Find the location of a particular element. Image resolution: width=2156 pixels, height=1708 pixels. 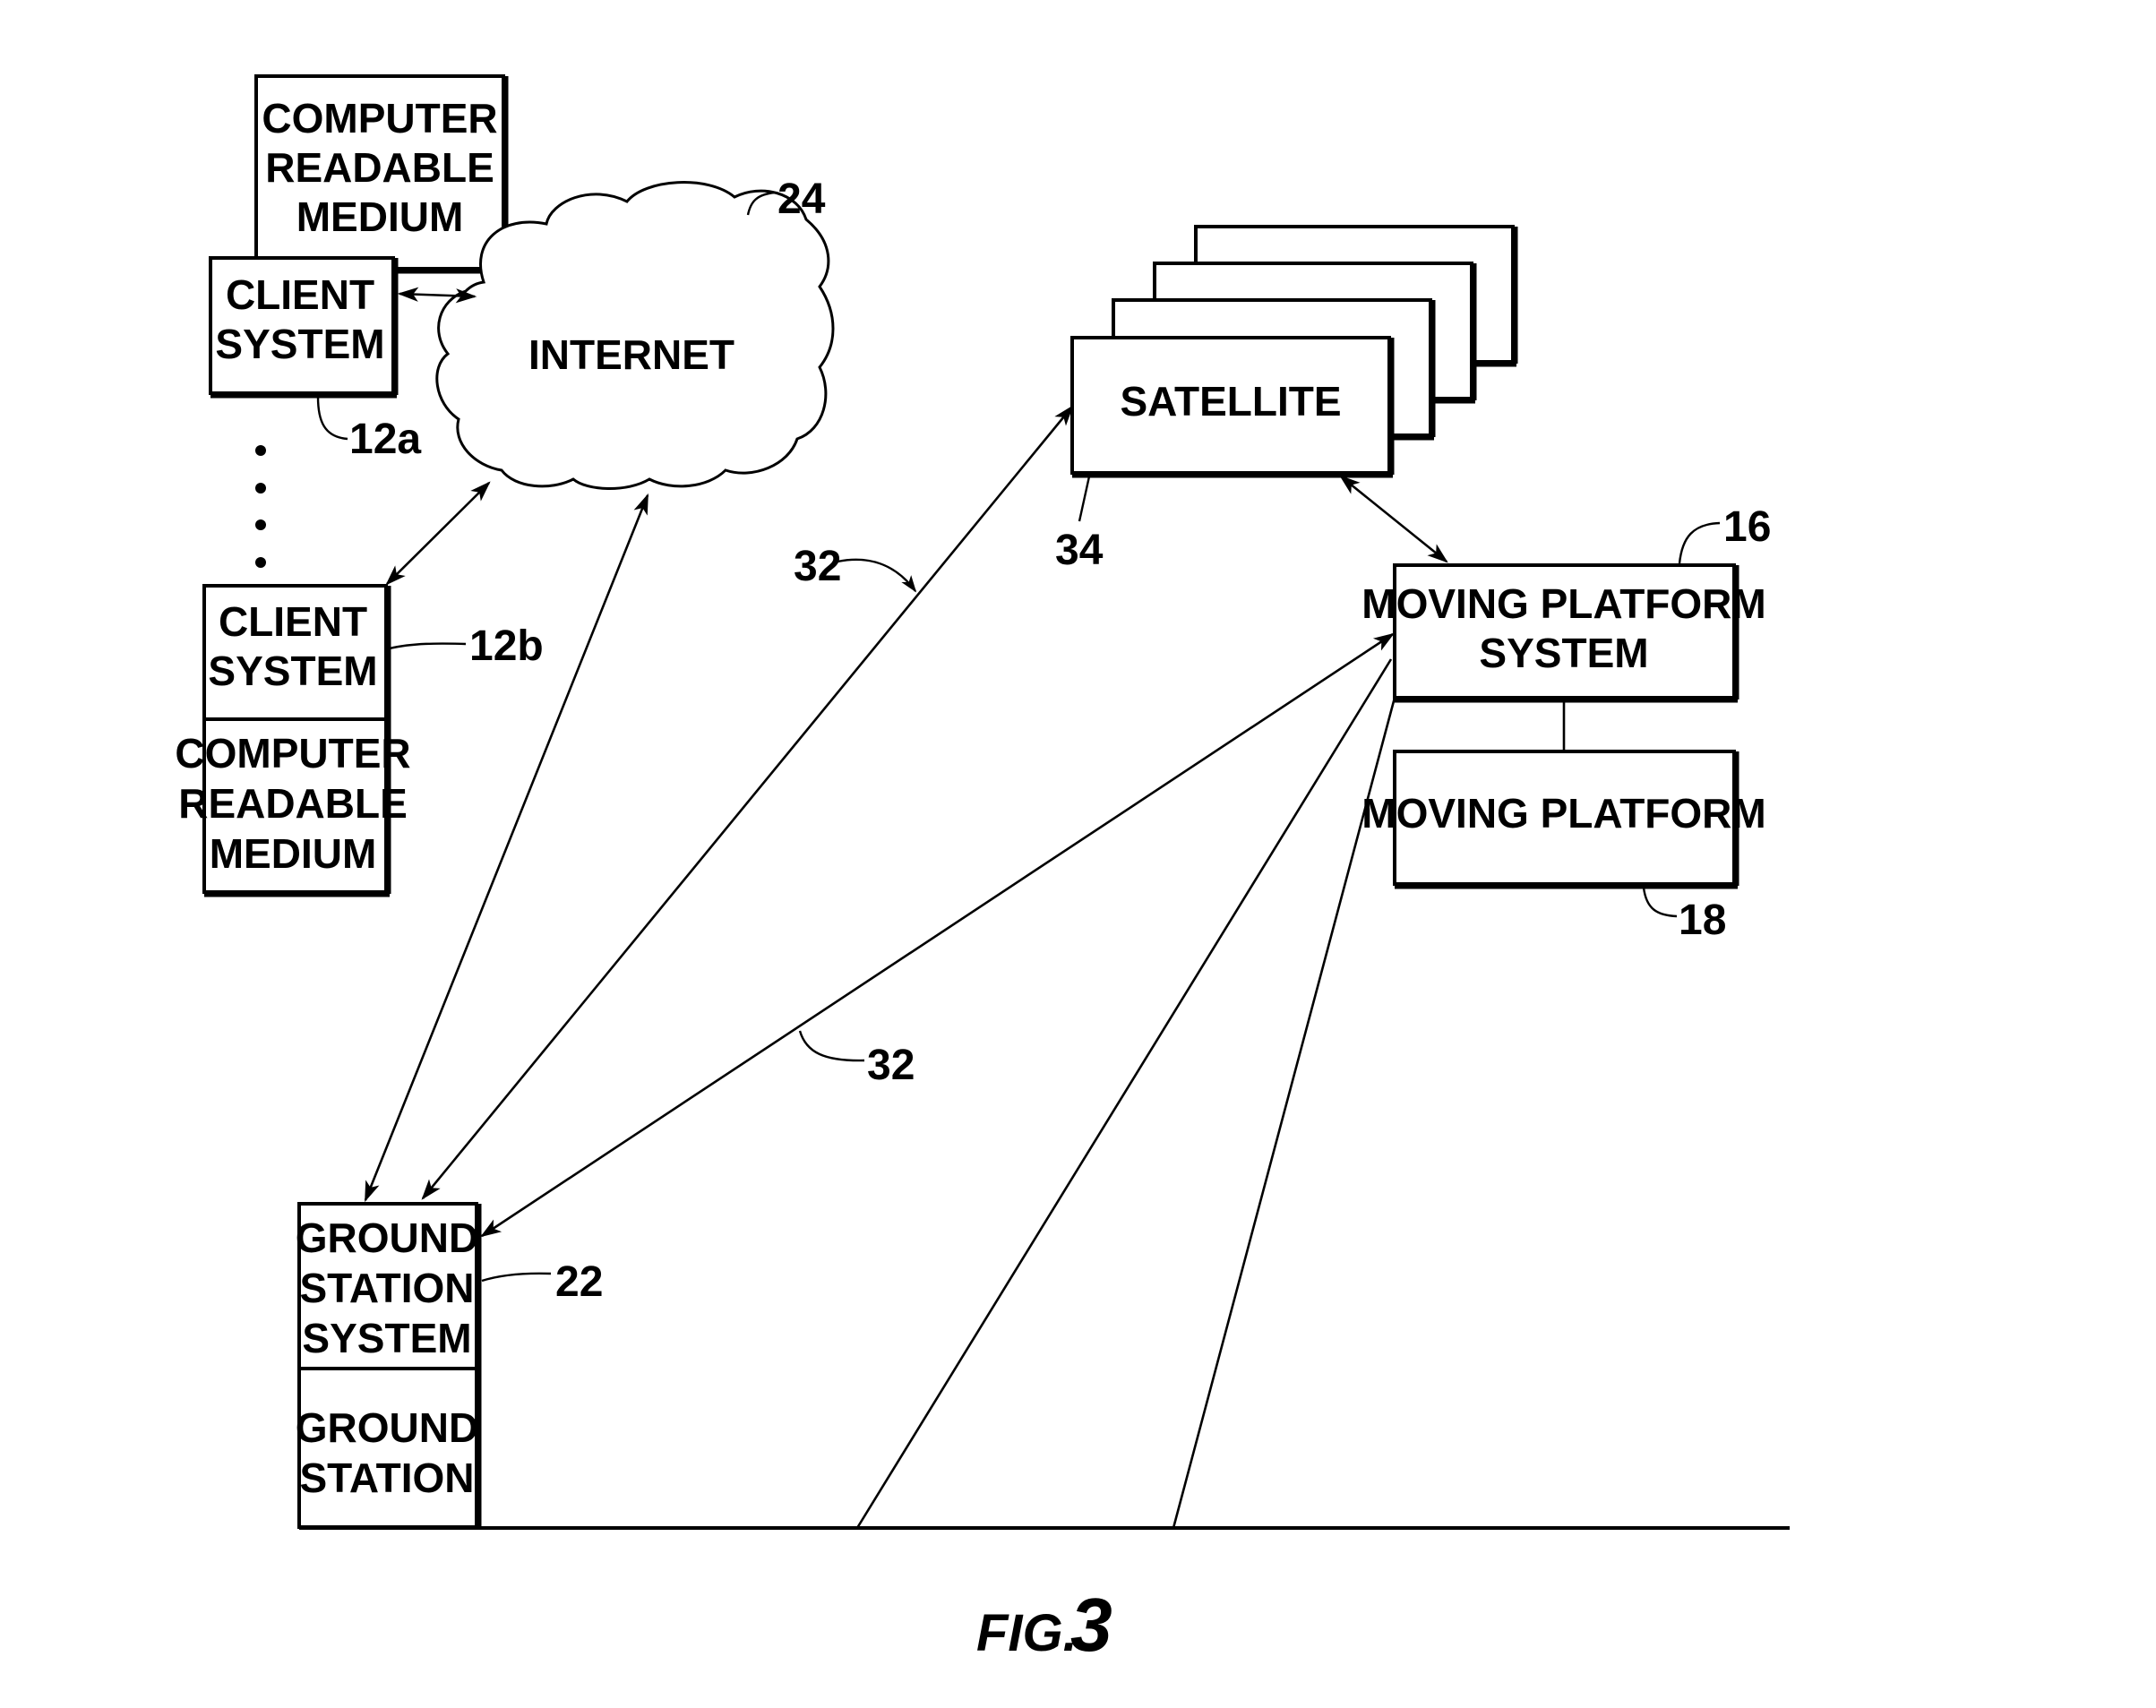

ref-32-upper-leader is located at coordinates (877, 575).